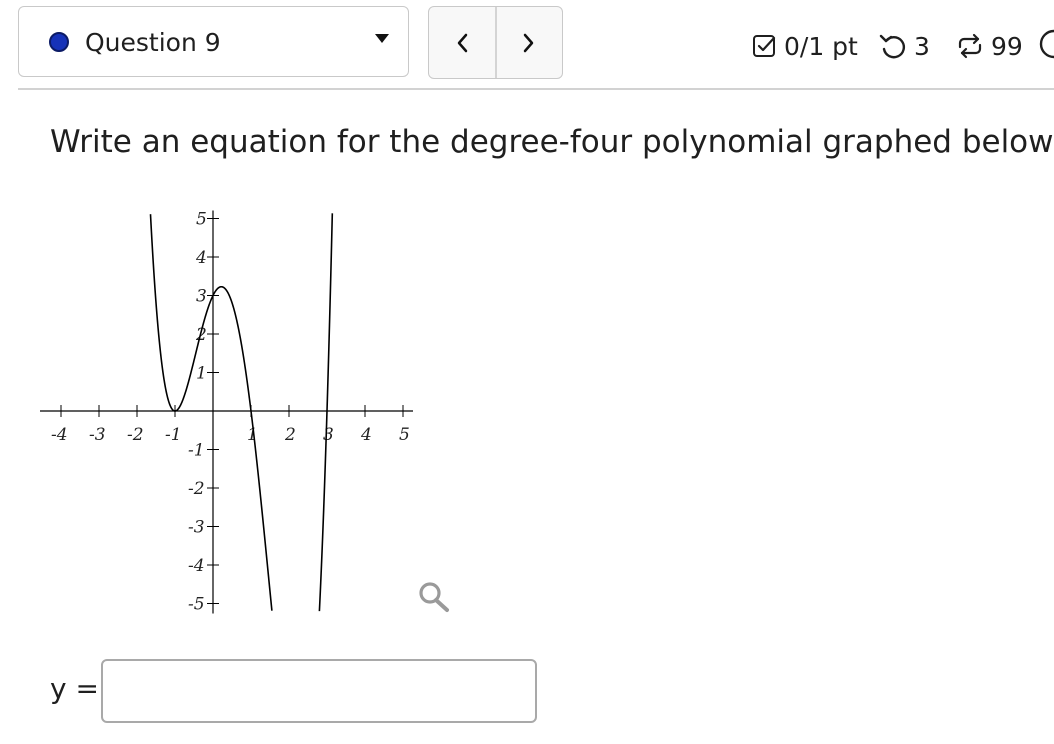  I want to click on magnifier-icon, so click(434, 597).